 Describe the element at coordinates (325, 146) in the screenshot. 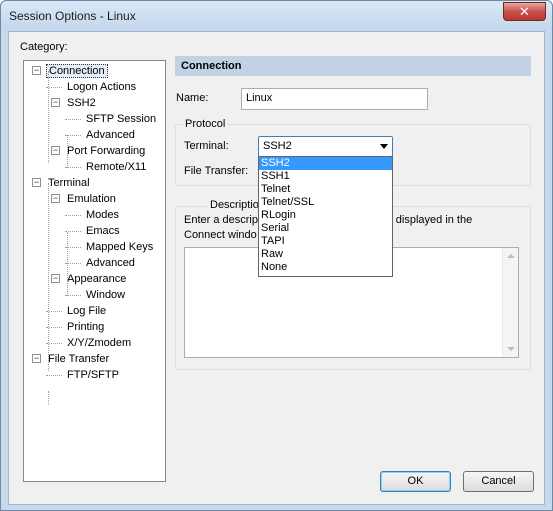

I see `terminal-select: SSH2` at that location.